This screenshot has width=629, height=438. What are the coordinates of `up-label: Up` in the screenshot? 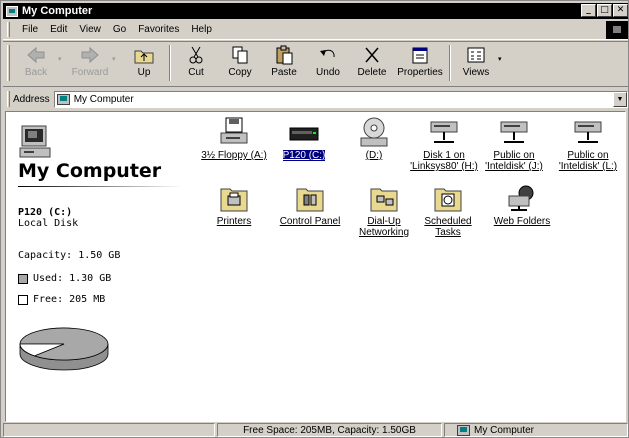 It's located at (144, 72).